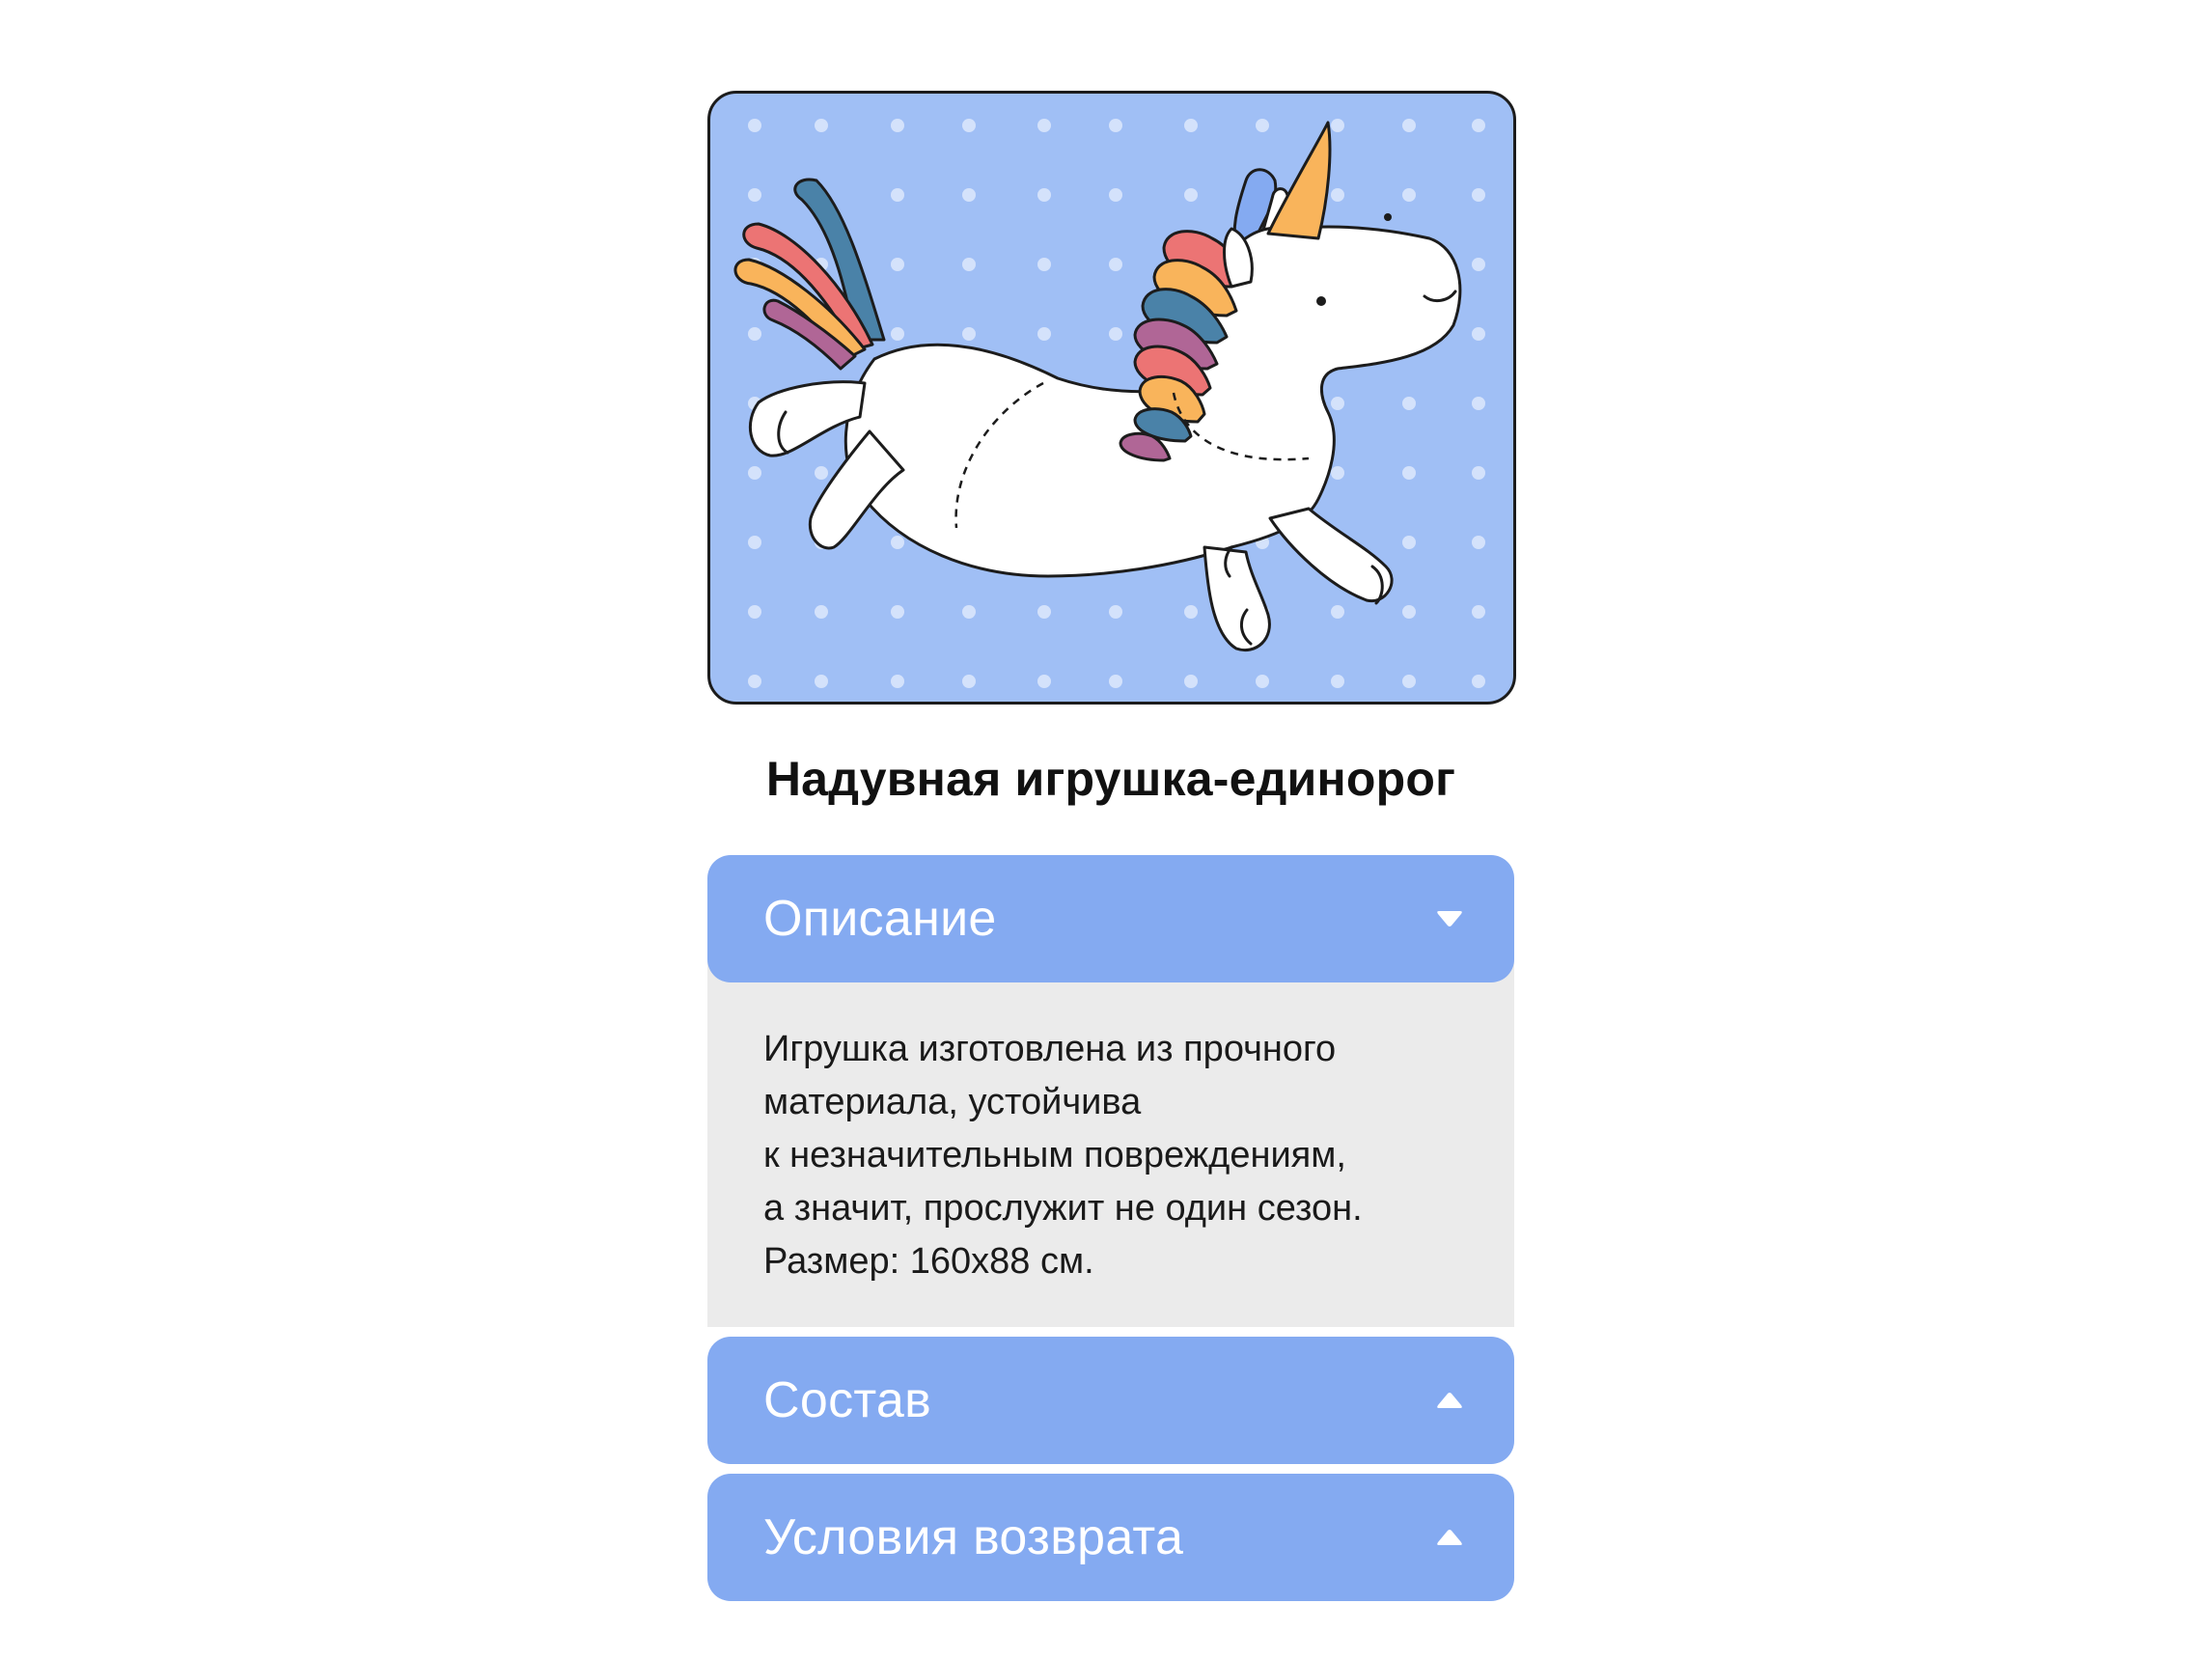 This screenshot has width=2212, height=1659. Describe the element at coordinates (928, 1261) in the screenshot. I see `description-line: Размер: 160х88 см.` at that location.